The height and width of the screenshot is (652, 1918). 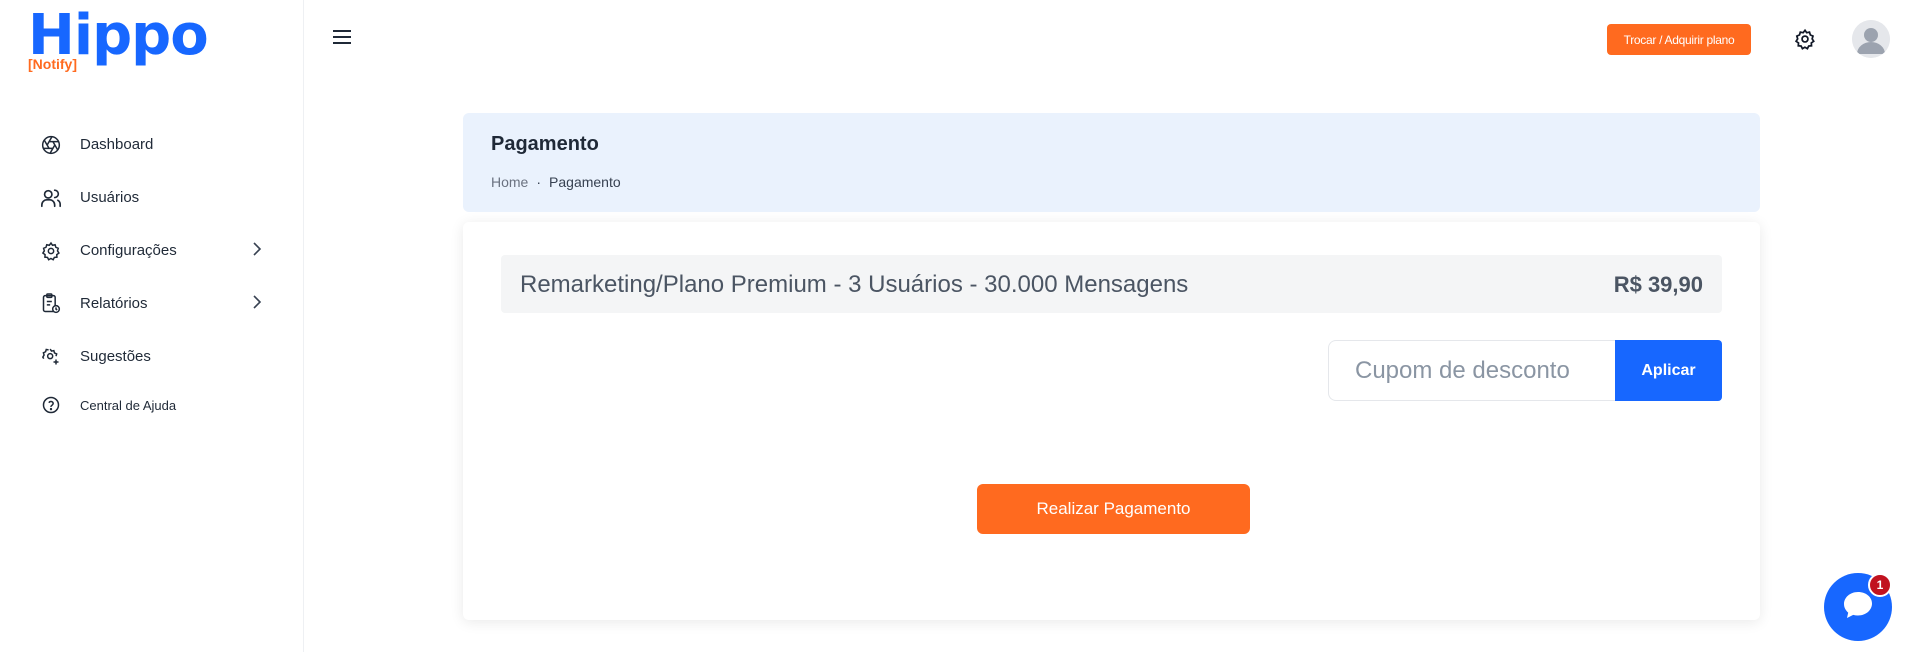 What do you see at coordinates (128, 405) in the screenshot?
I see `sidebar-item-label: Central de Ajuda` at bounding box center [128, 405].